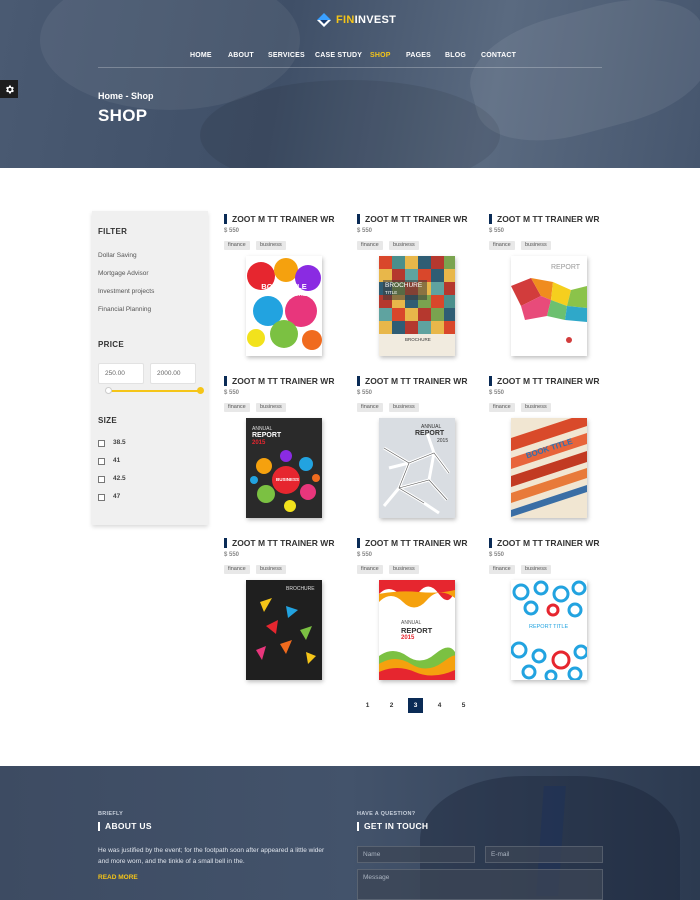 The height and width of the screenshot is (900, 700). Describe the element at coordinates (549, 468) in the screenshot. I see `book-title-stripes-cover: BOOK TITLE` at that location.